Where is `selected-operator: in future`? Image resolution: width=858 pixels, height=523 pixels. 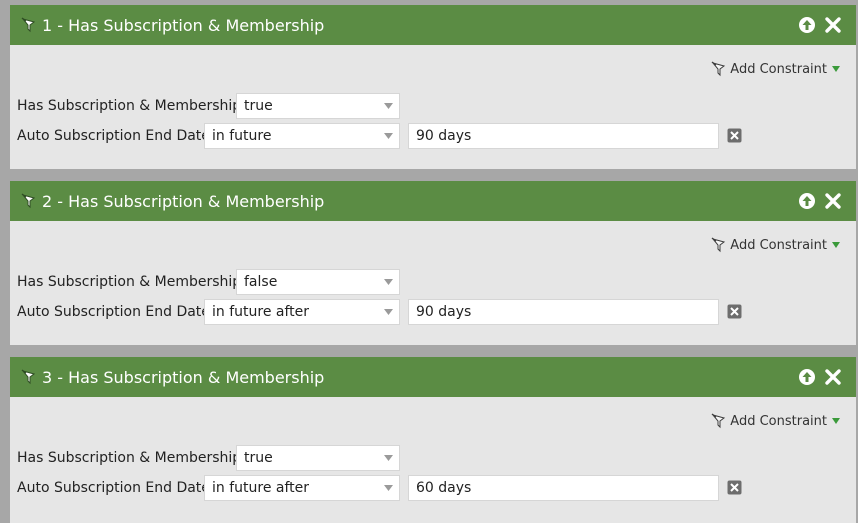
selected-operator: in future is located at coordinates (242, 136).